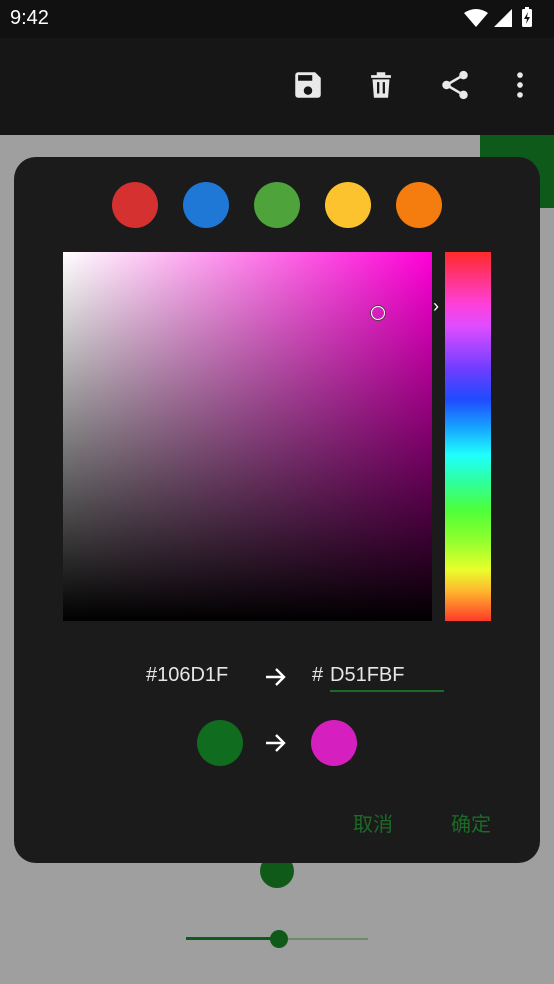  What do you see at coordinates (220, 743) in the screenshot?
I see `old-color-swatch` at bounding box center [220, 743].